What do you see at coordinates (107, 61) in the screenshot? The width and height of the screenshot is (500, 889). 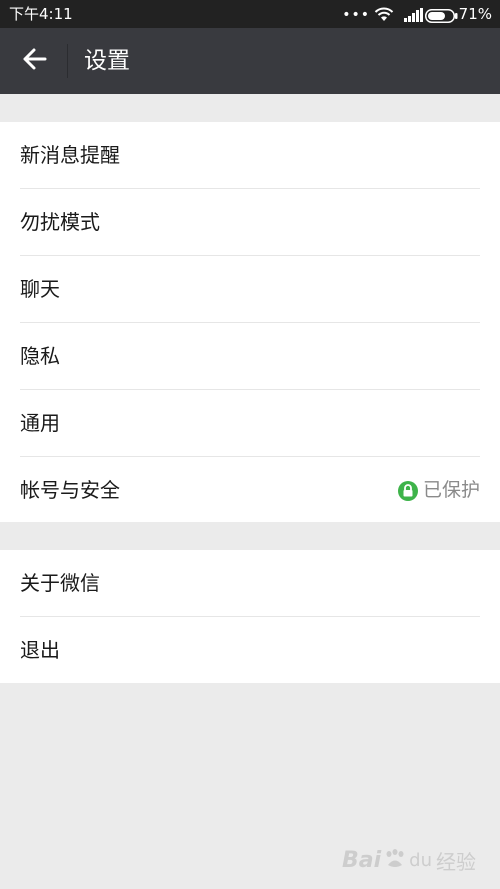 I see `page-title: 设置` at bounding box center [107, 61].